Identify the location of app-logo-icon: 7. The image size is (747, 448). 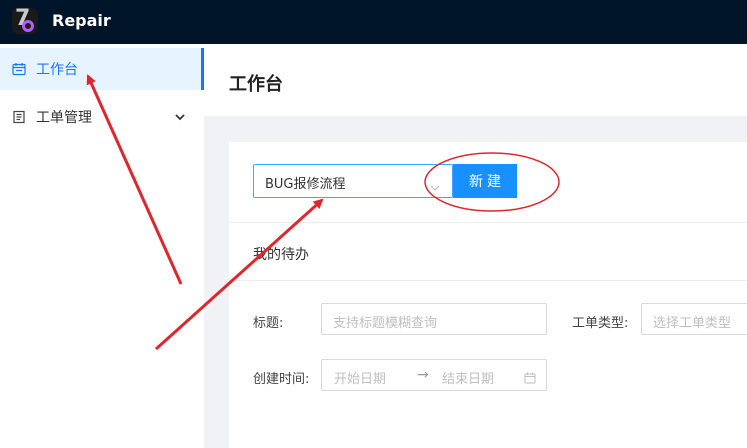
(25, 21).